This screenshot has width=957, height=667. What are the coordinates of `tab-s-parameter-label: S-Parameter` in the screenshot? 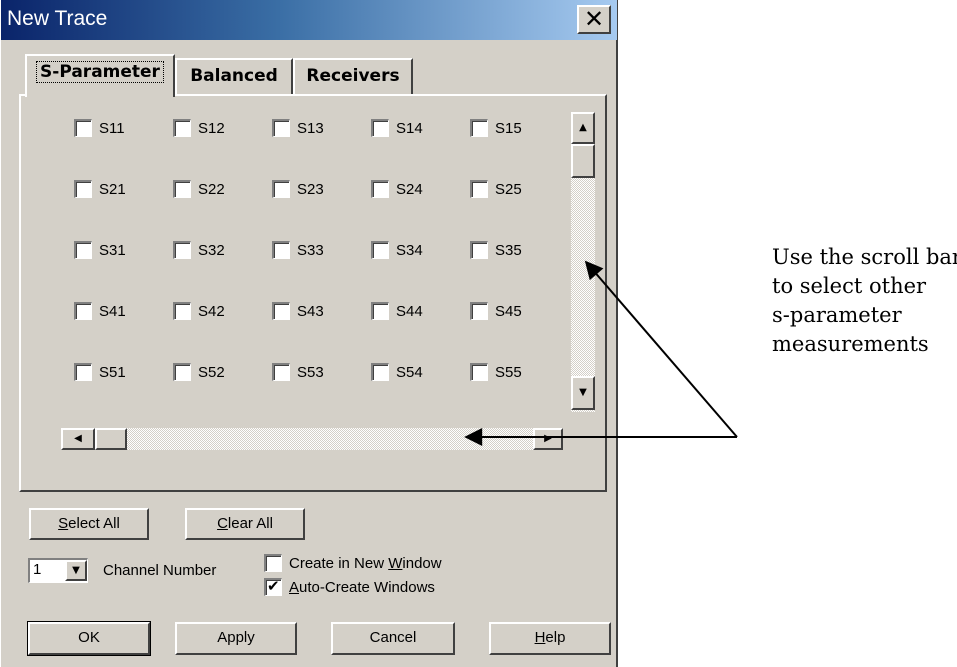 It's located at (100, 72).